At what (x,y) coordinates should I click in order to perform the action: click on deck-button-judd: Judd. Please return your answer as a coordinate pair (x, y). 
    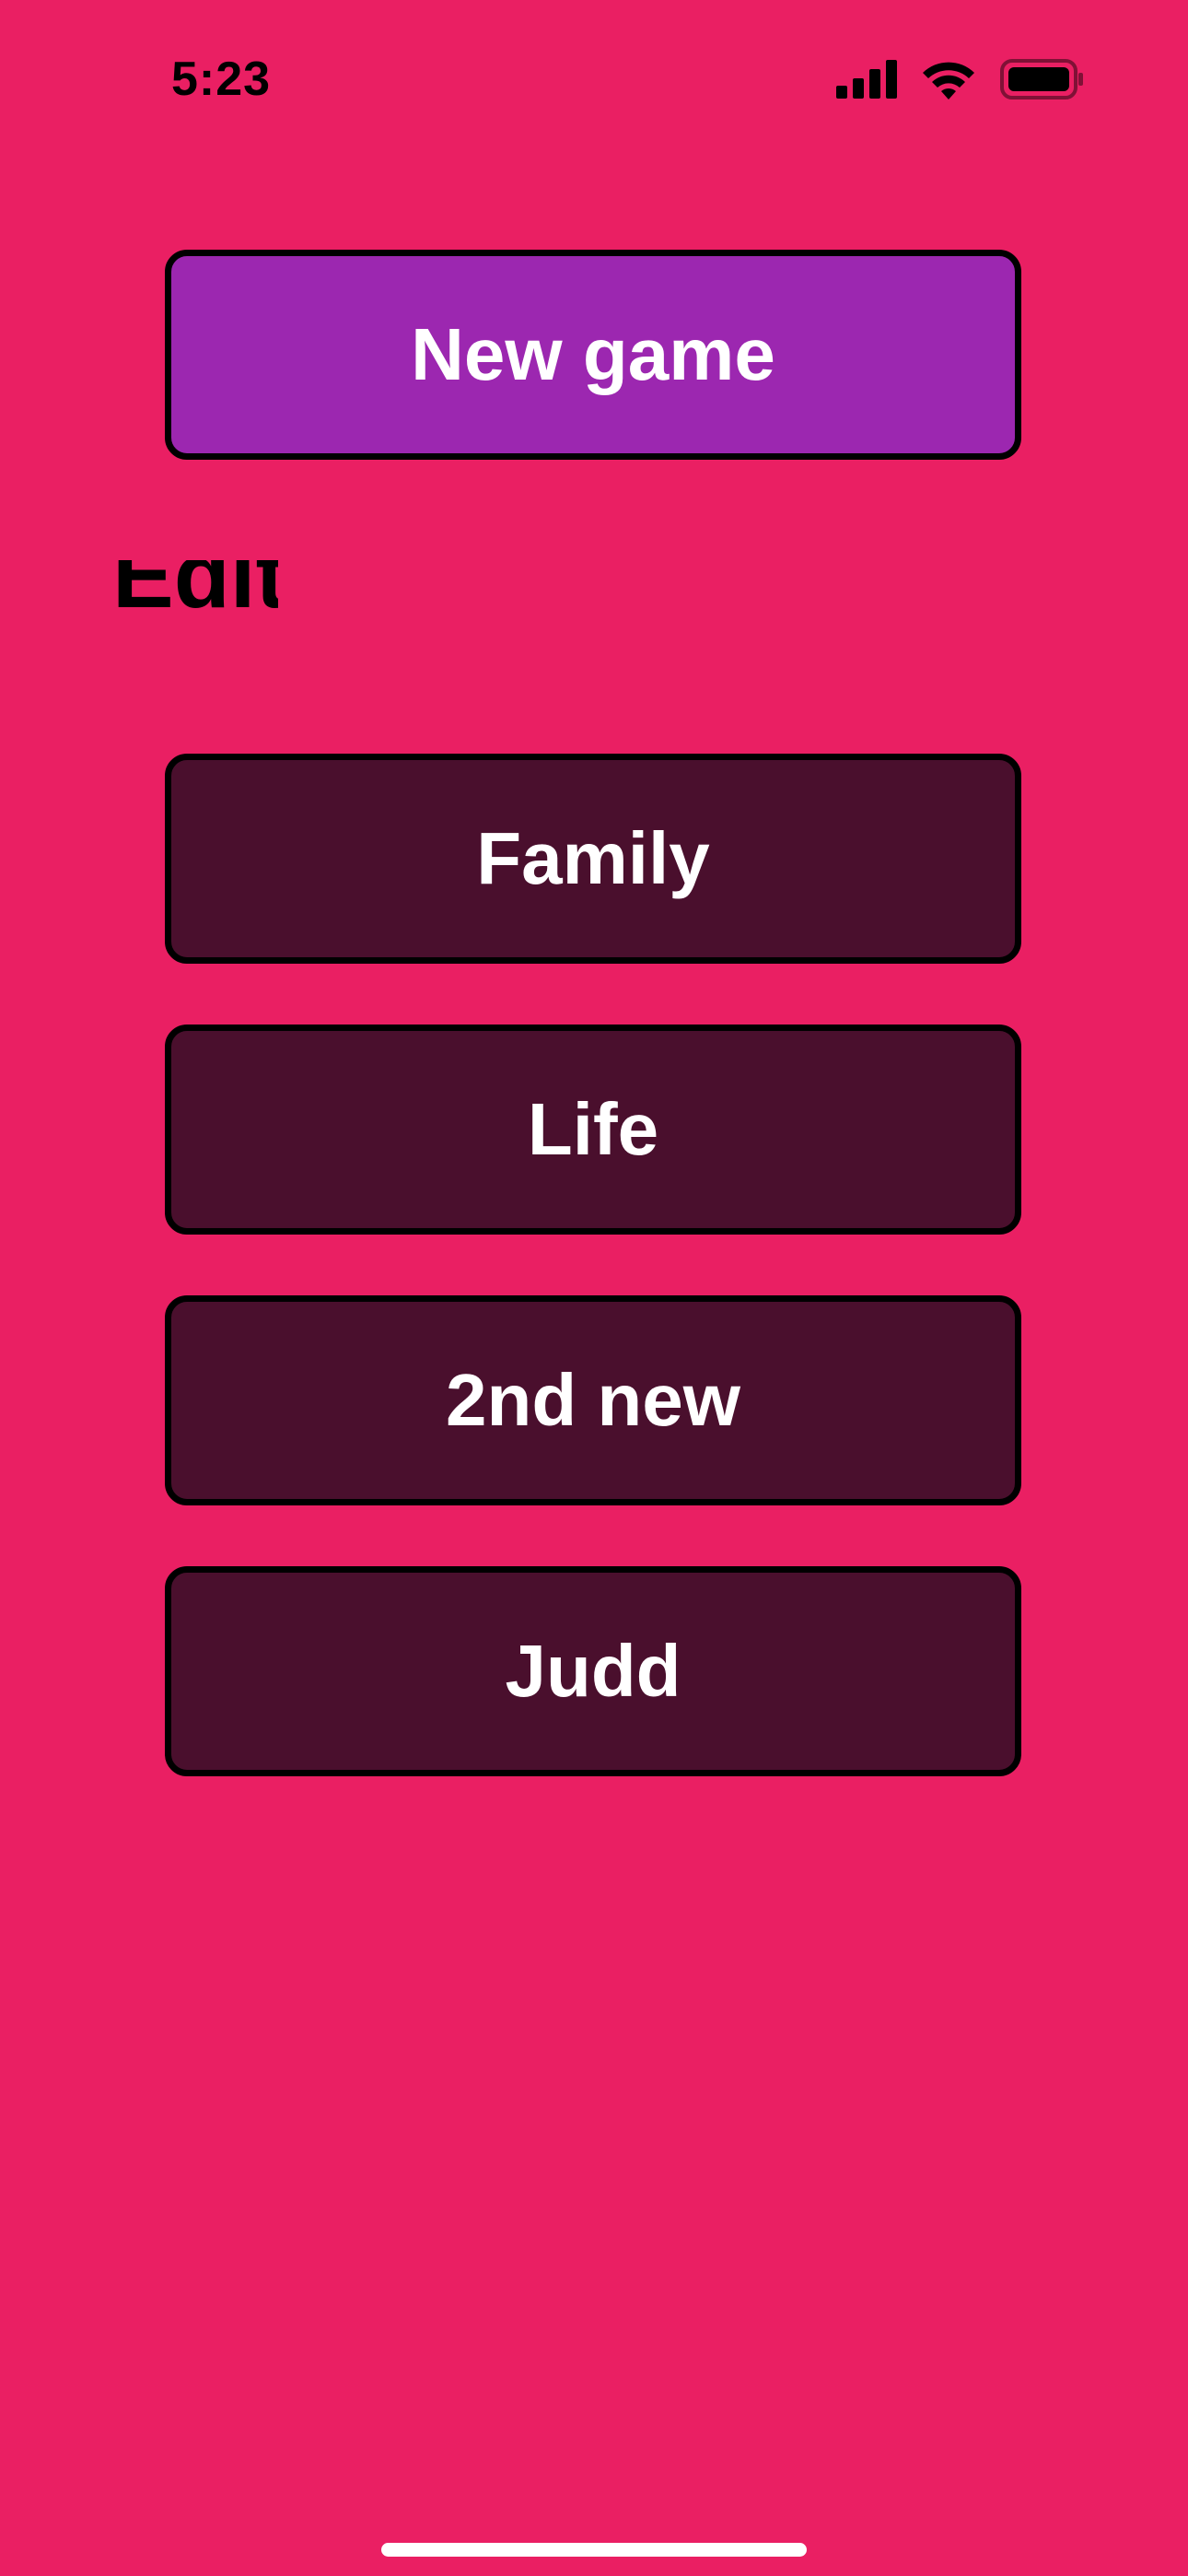
    Looking at the image, I should click on (593, 1671).